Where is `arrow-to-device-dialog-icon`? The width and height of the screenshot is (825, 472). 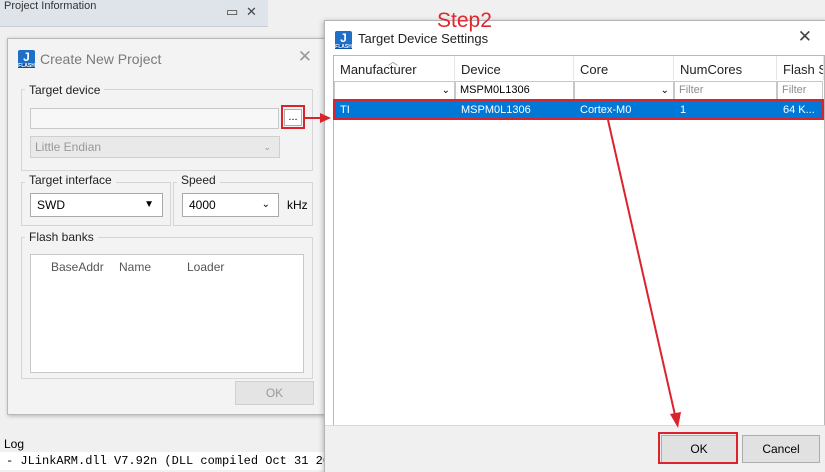 arrow-to-device-dialog-icon is located at coordinates (317, 118).